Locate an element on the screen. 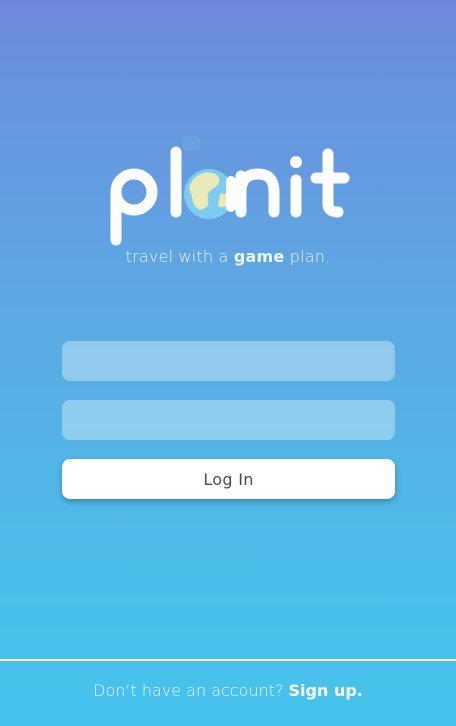  tagline-emphasis: game is located at coordinates (259, 256).